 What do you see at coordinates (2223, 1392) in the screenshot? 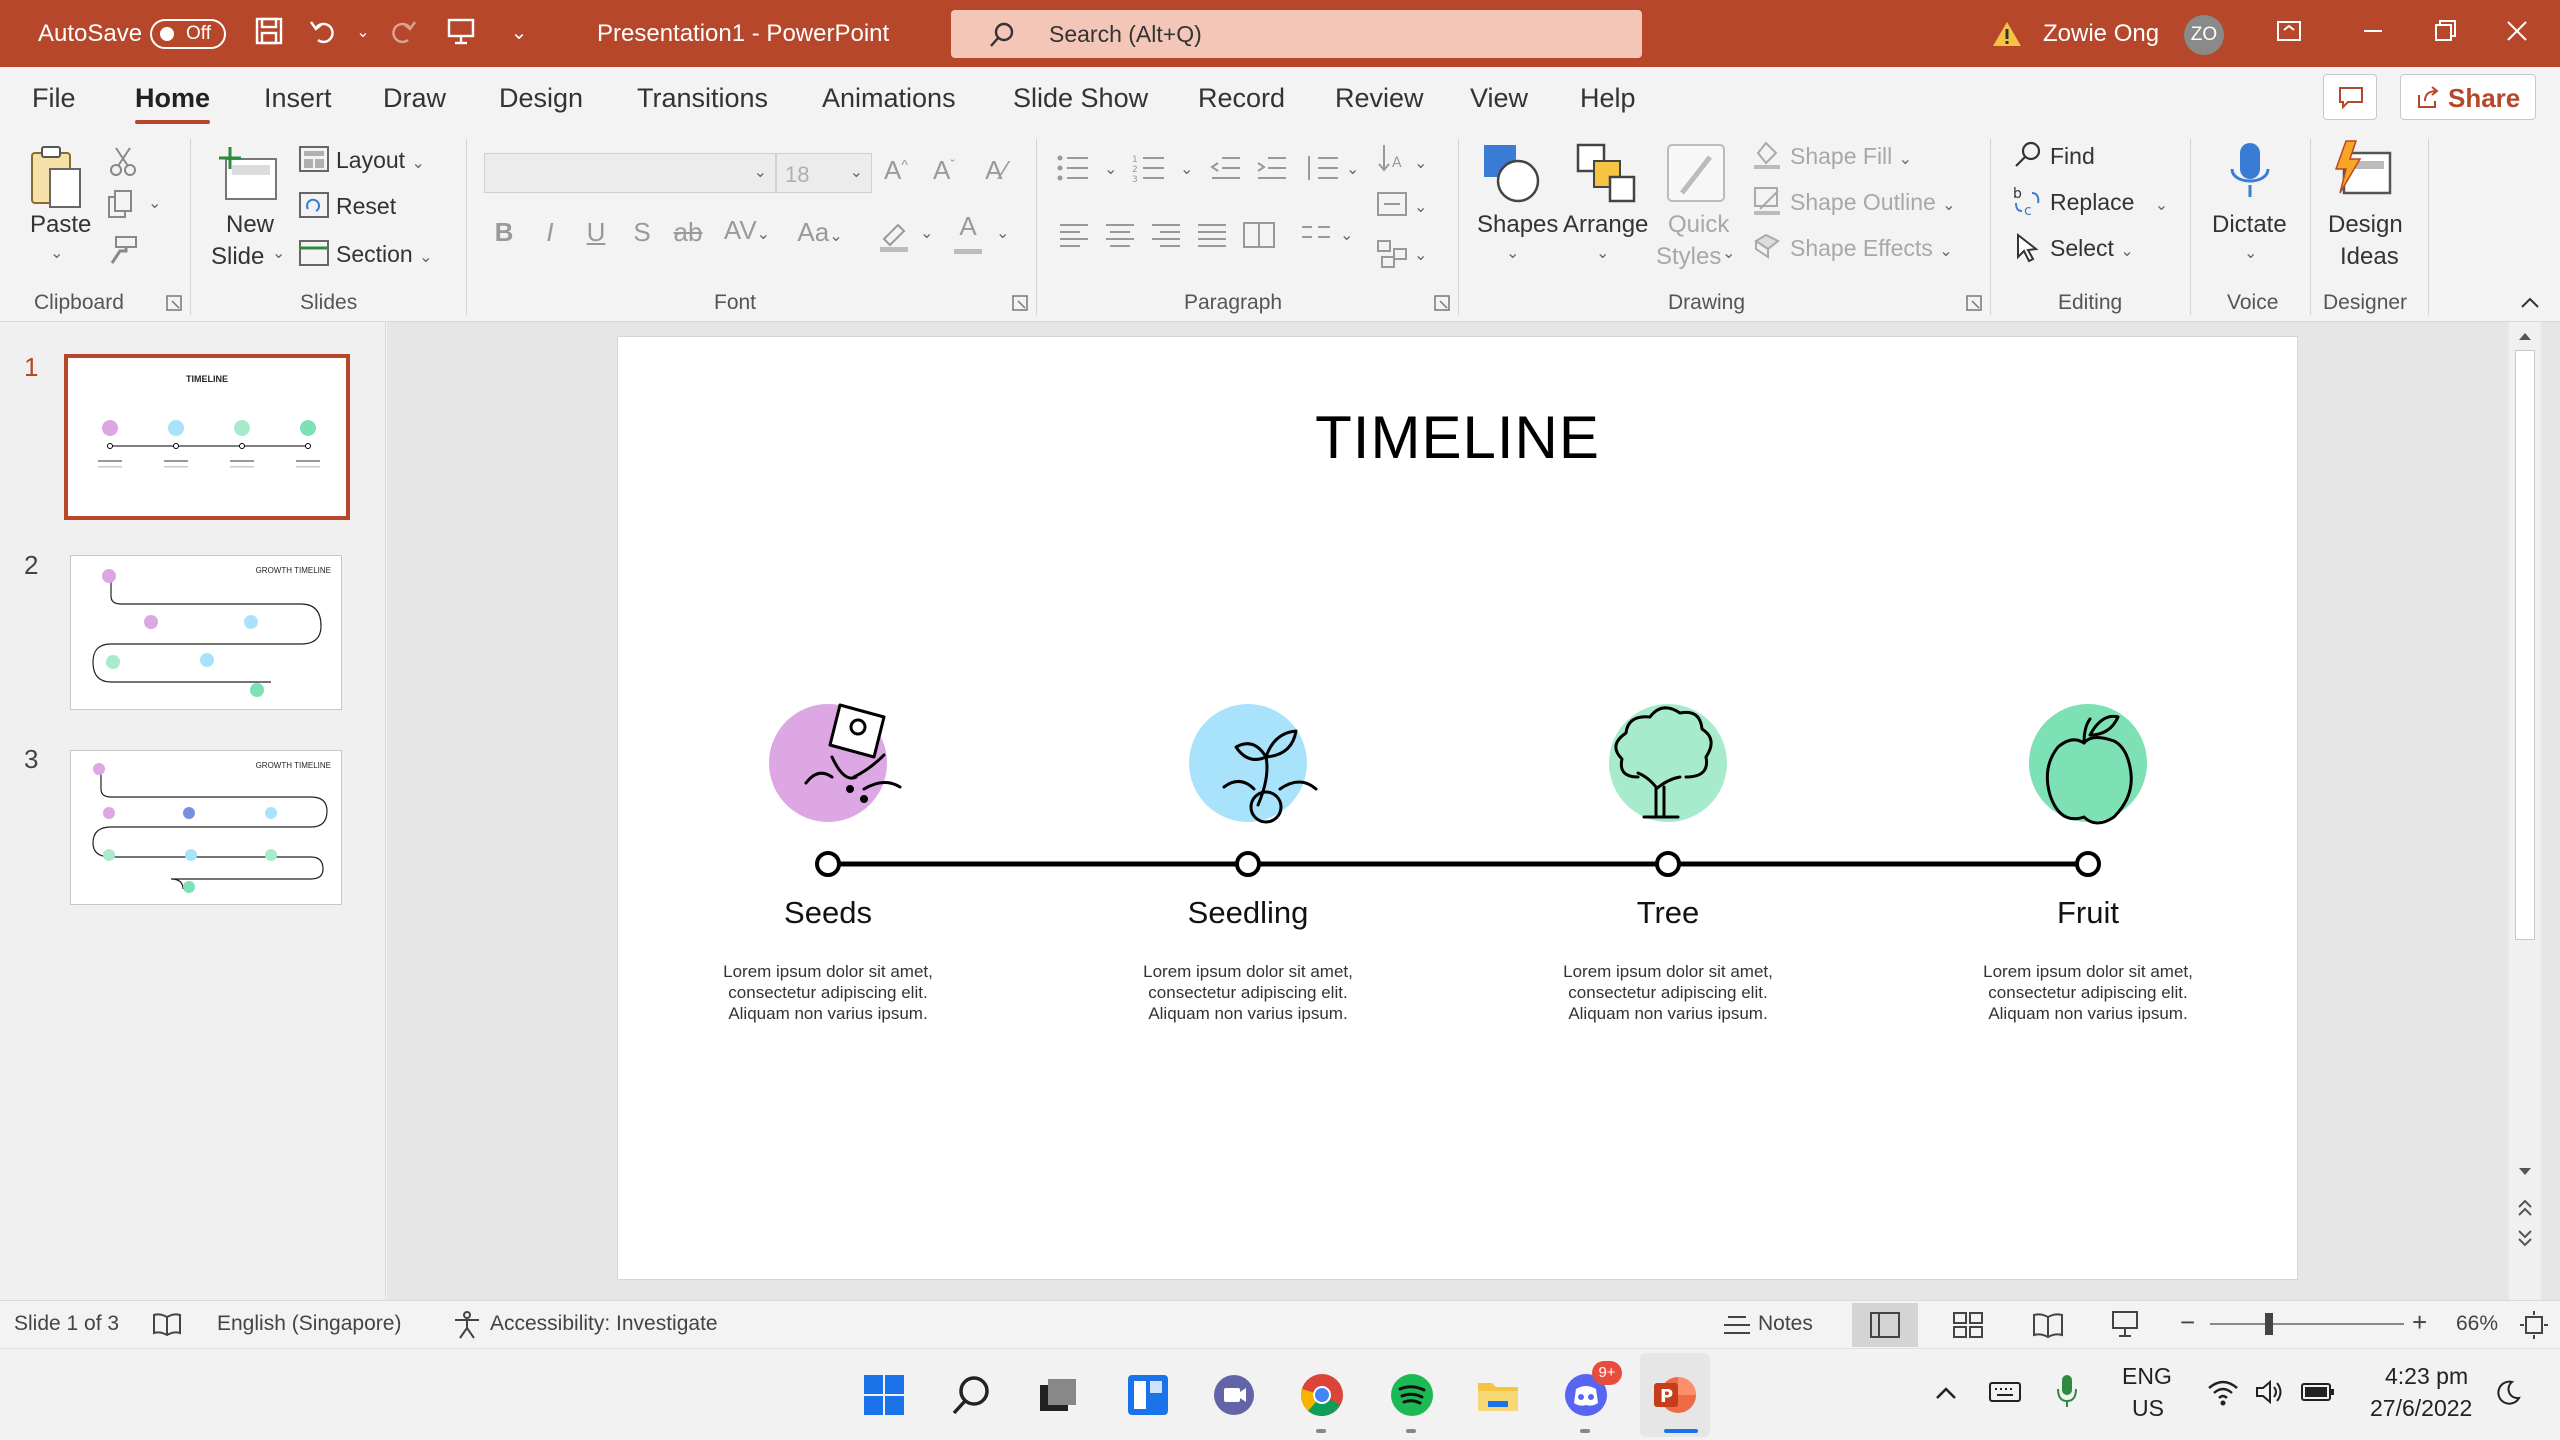
I see `wifi-icon` at bounding box center [2223, 1392].